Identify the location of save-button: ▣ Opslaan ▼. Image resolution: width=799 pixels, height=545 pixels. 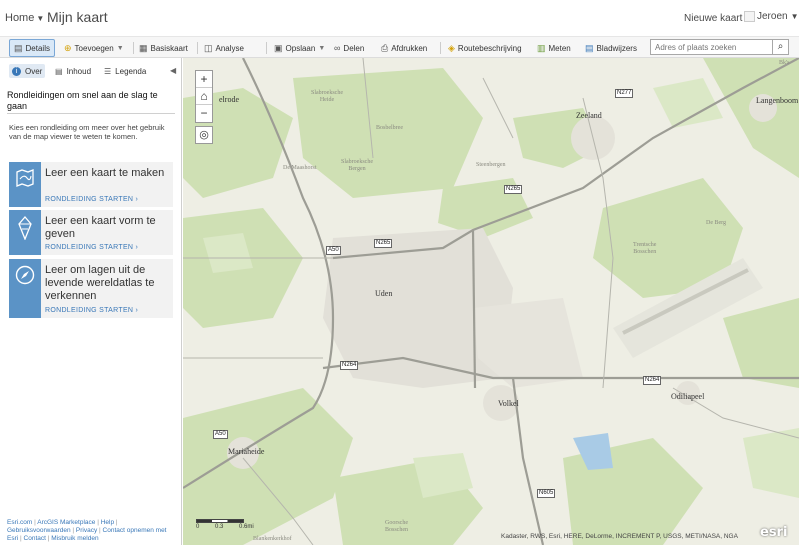
(299, 48).